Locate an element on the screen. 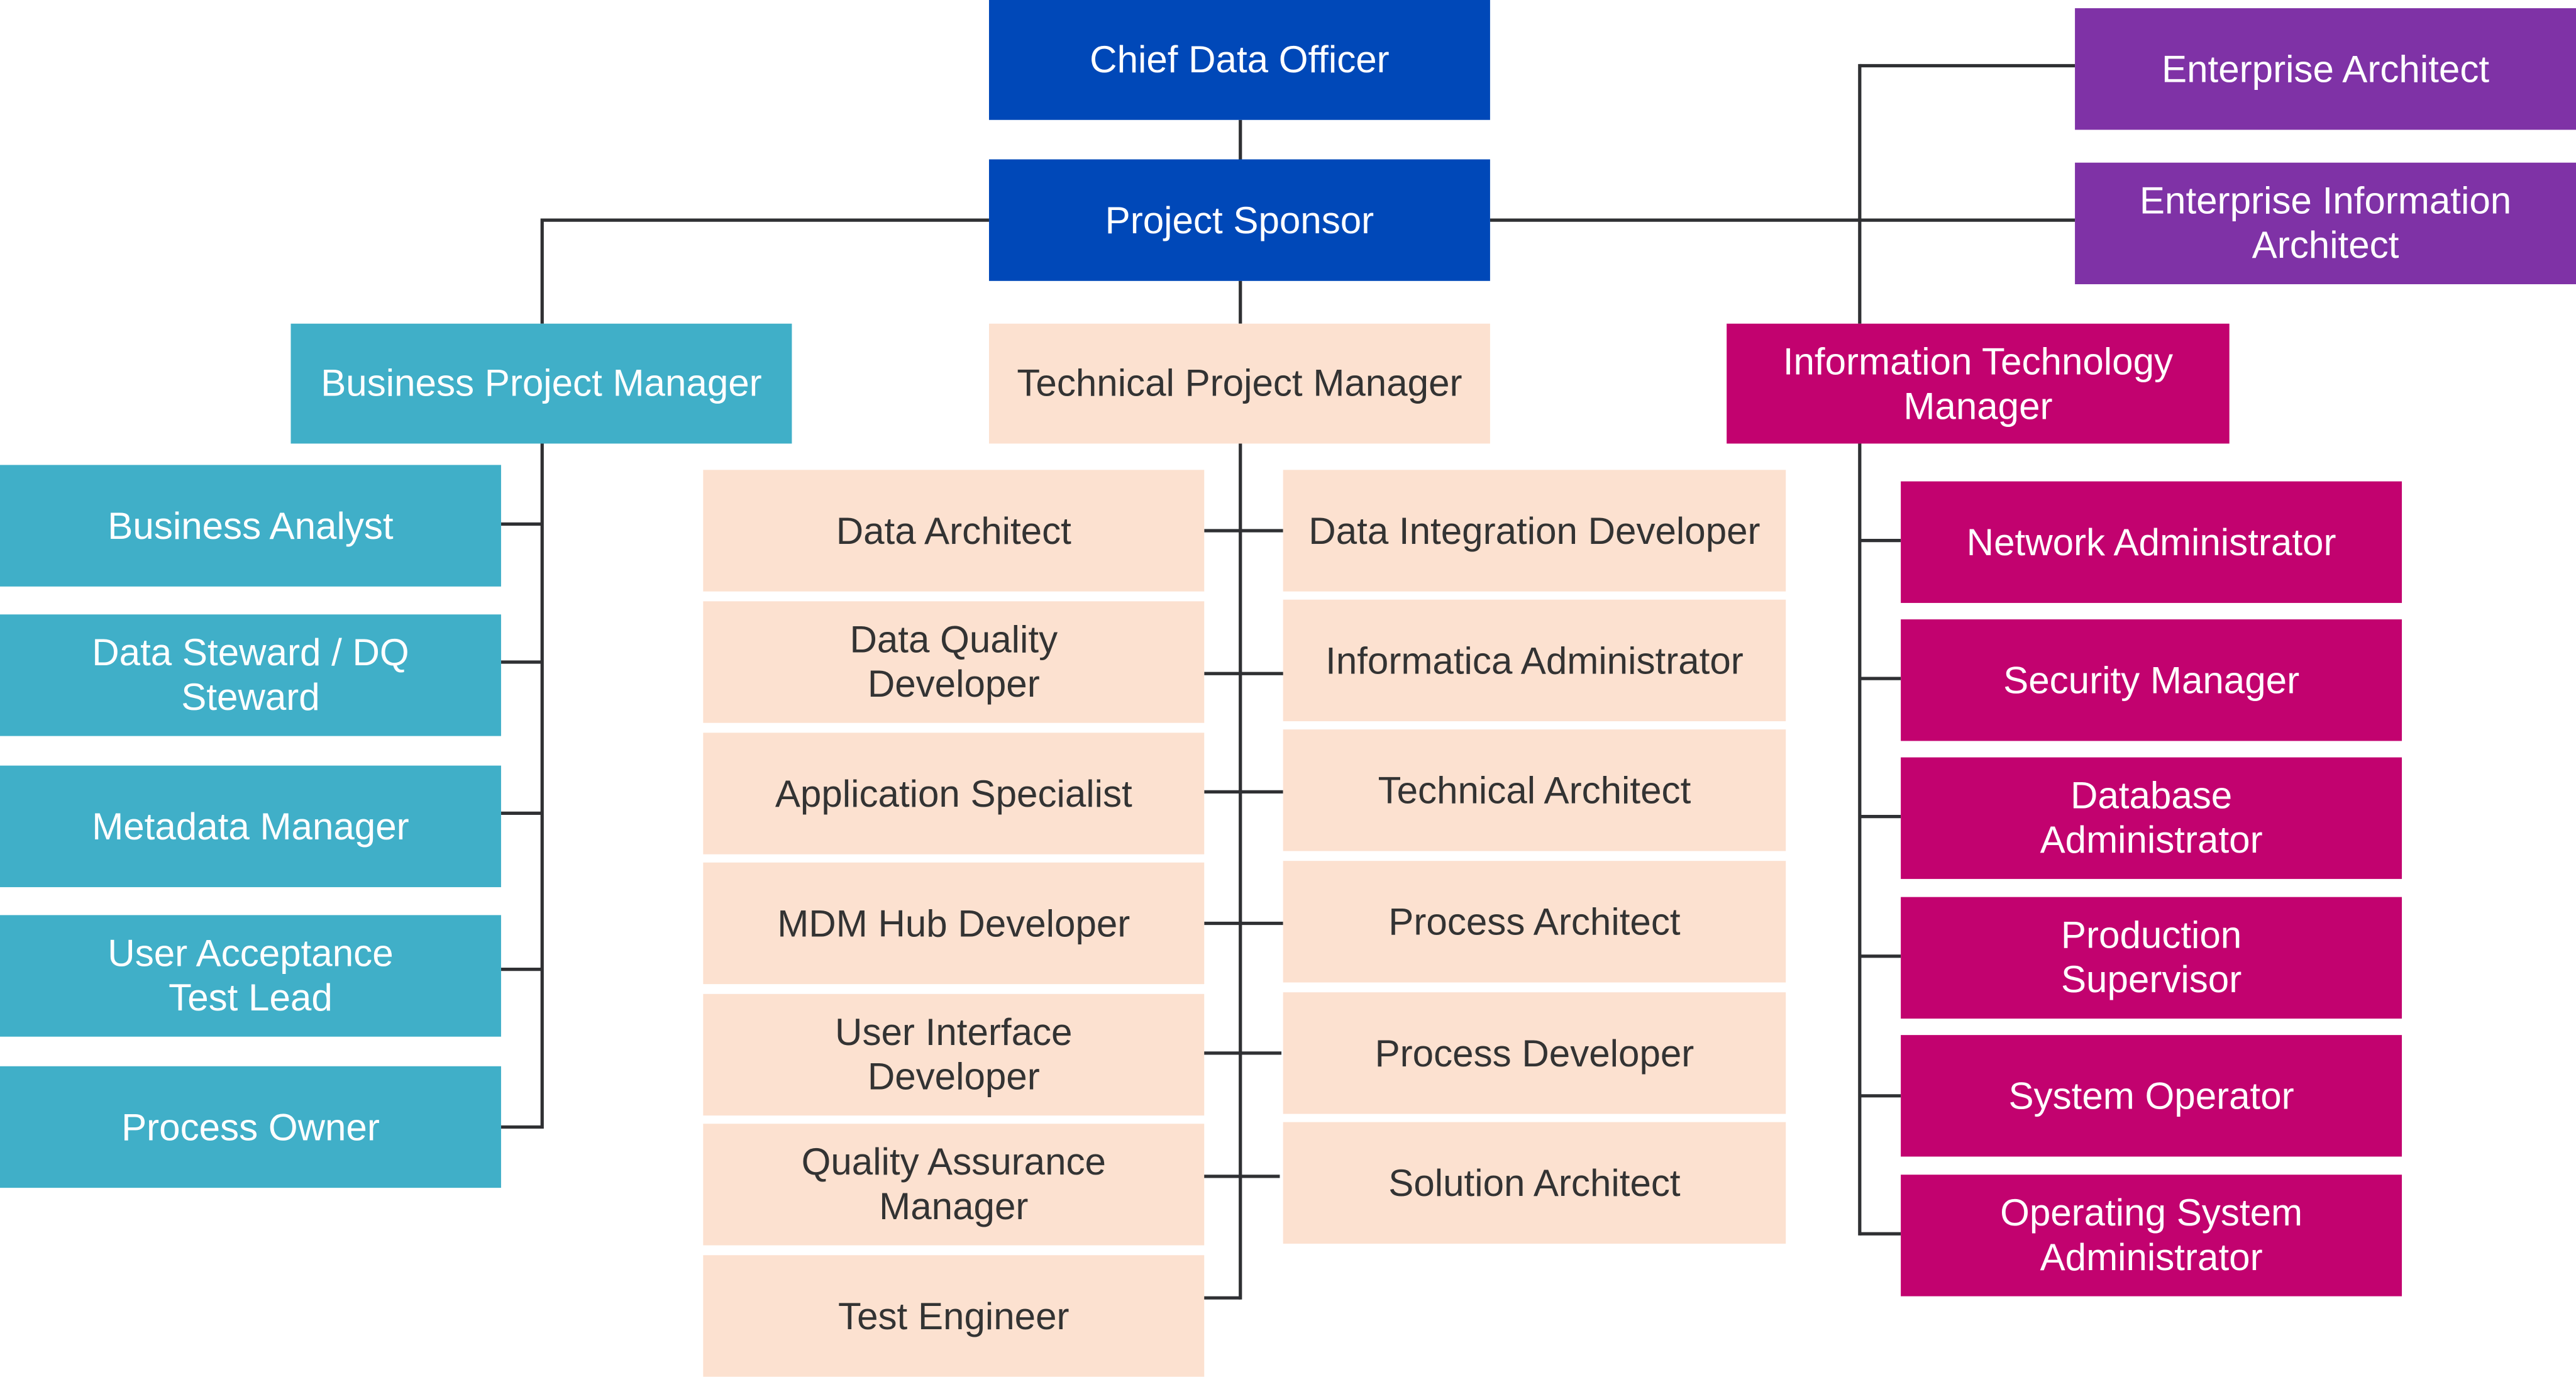  node-business-team: Metadata Manager is located at coordinates (250, 826).